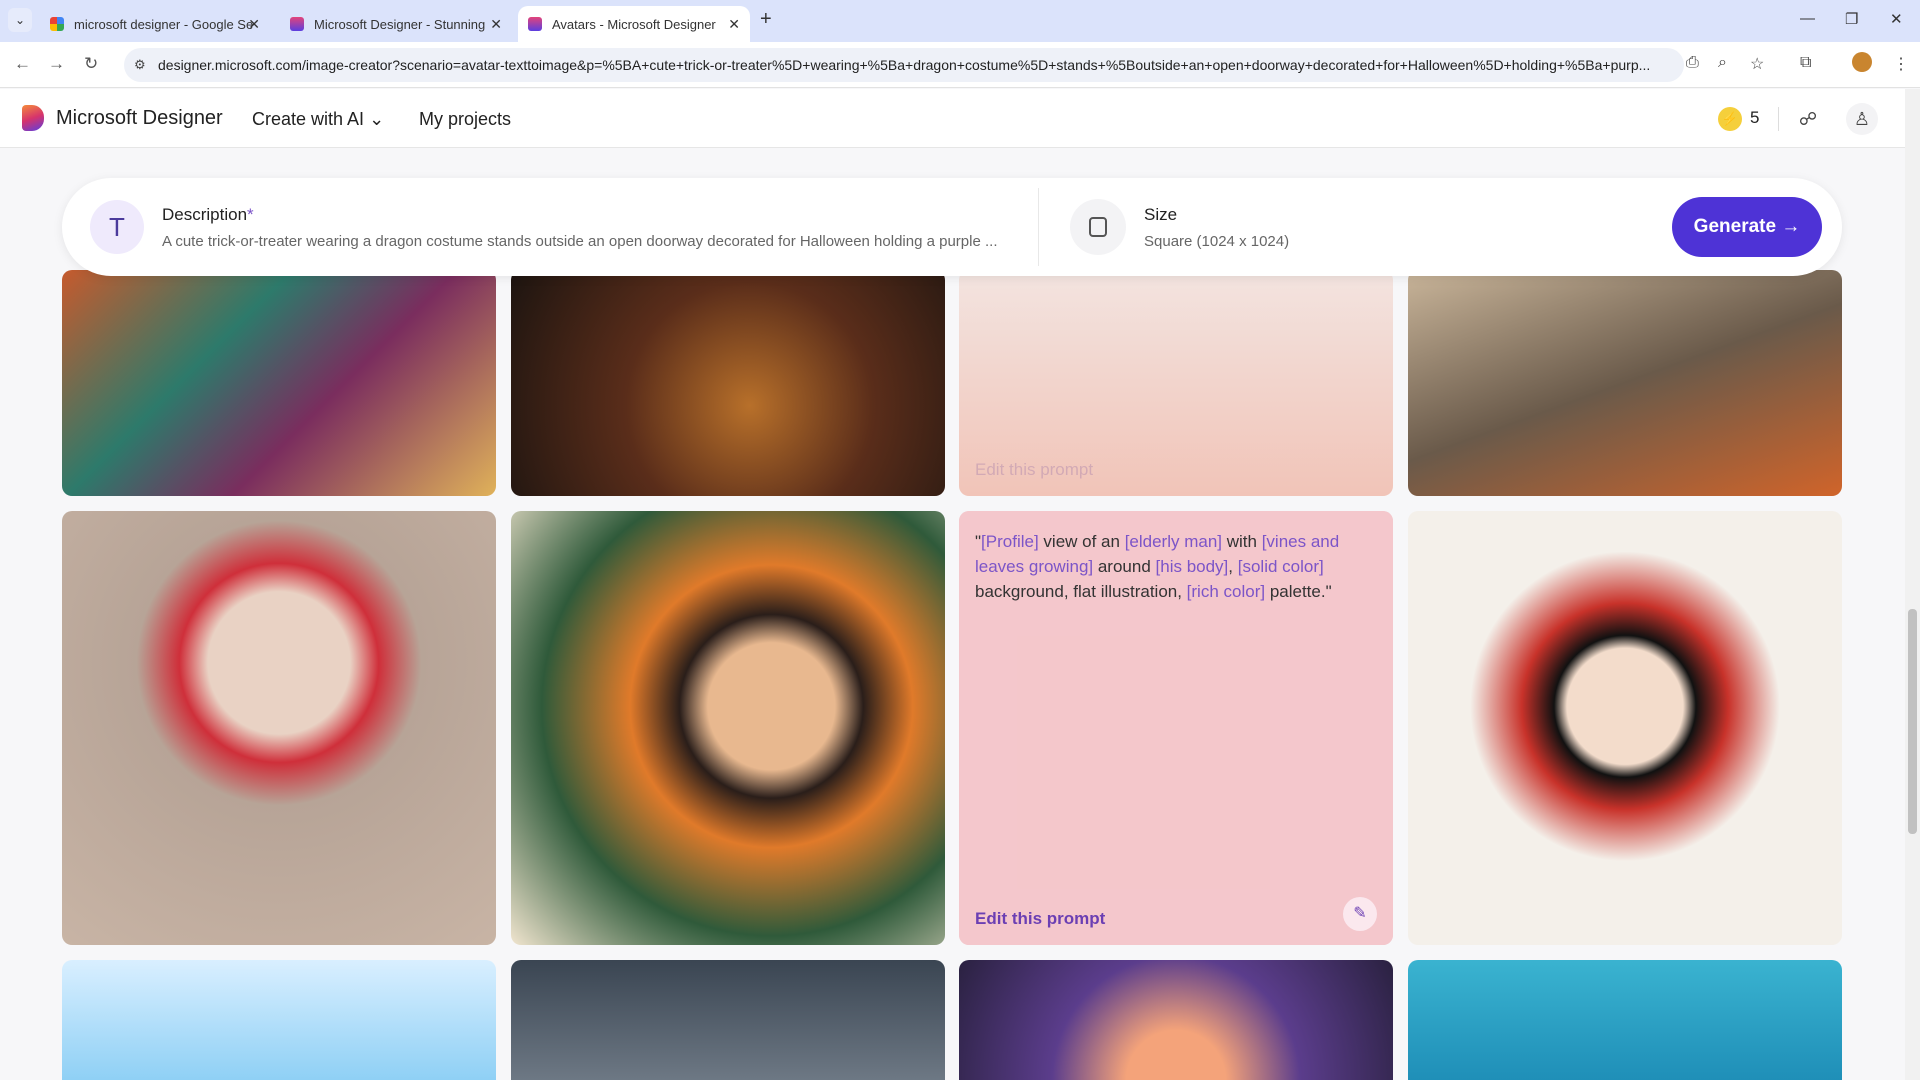  Describe the element at coordinates (1081, 591) in the screenshot. I see `prompt-text-segment: background, flat illustration,` at that location.